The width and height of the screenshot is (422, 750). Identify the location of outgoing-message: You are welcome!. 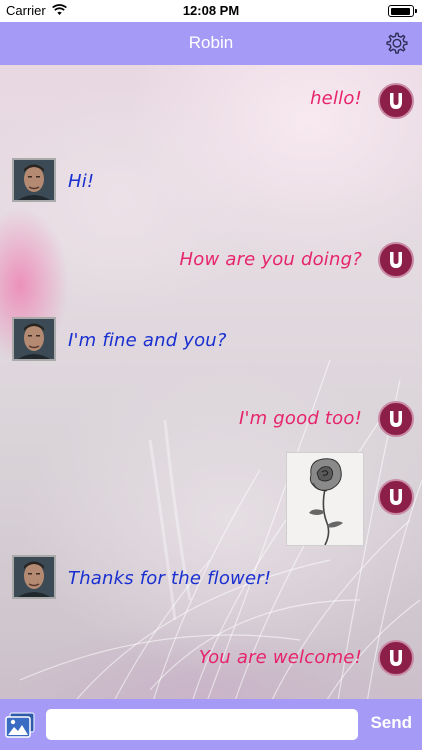
(280, 657).